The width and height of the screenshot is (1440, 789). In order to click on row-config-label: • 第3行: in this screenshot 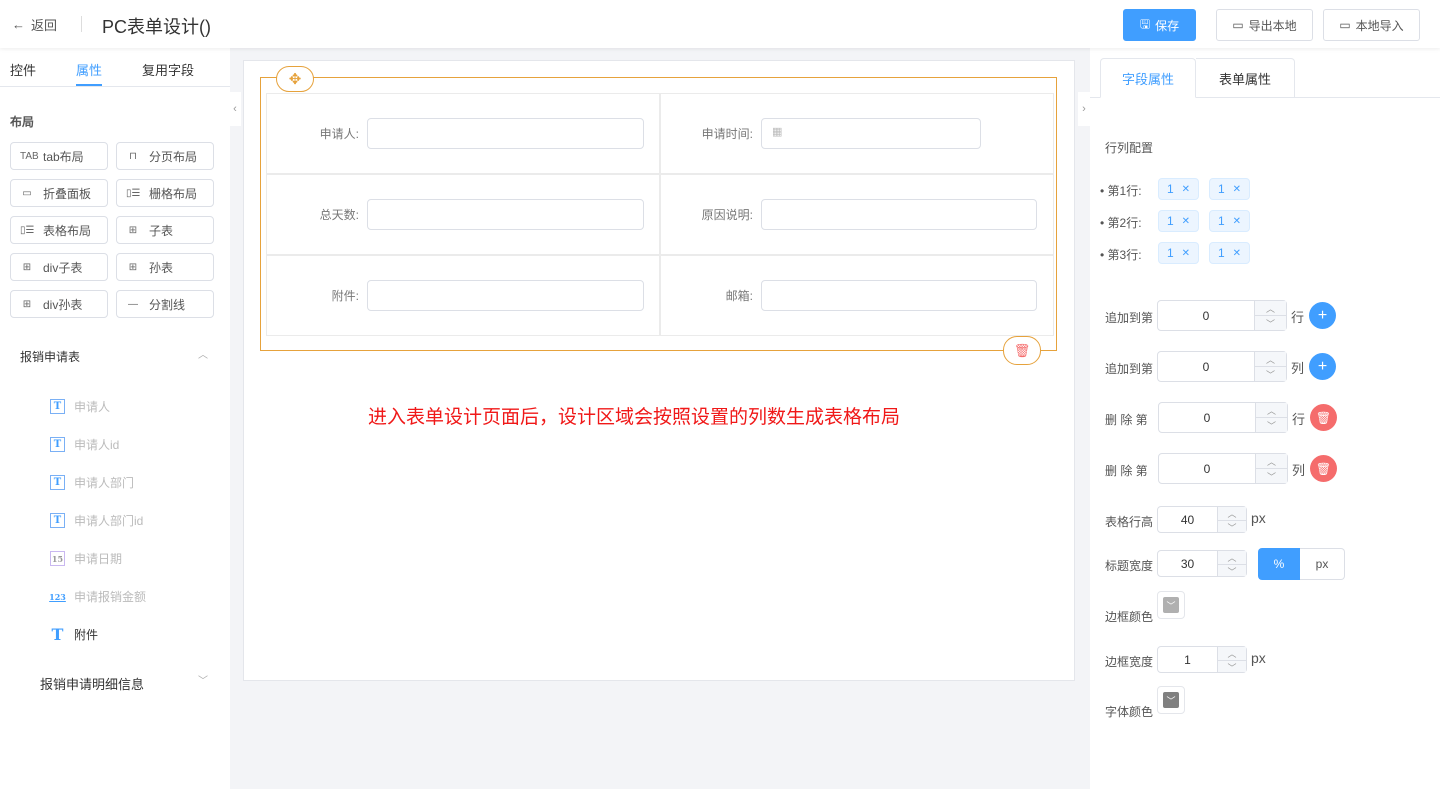, I will do `click(1121, 255)`.